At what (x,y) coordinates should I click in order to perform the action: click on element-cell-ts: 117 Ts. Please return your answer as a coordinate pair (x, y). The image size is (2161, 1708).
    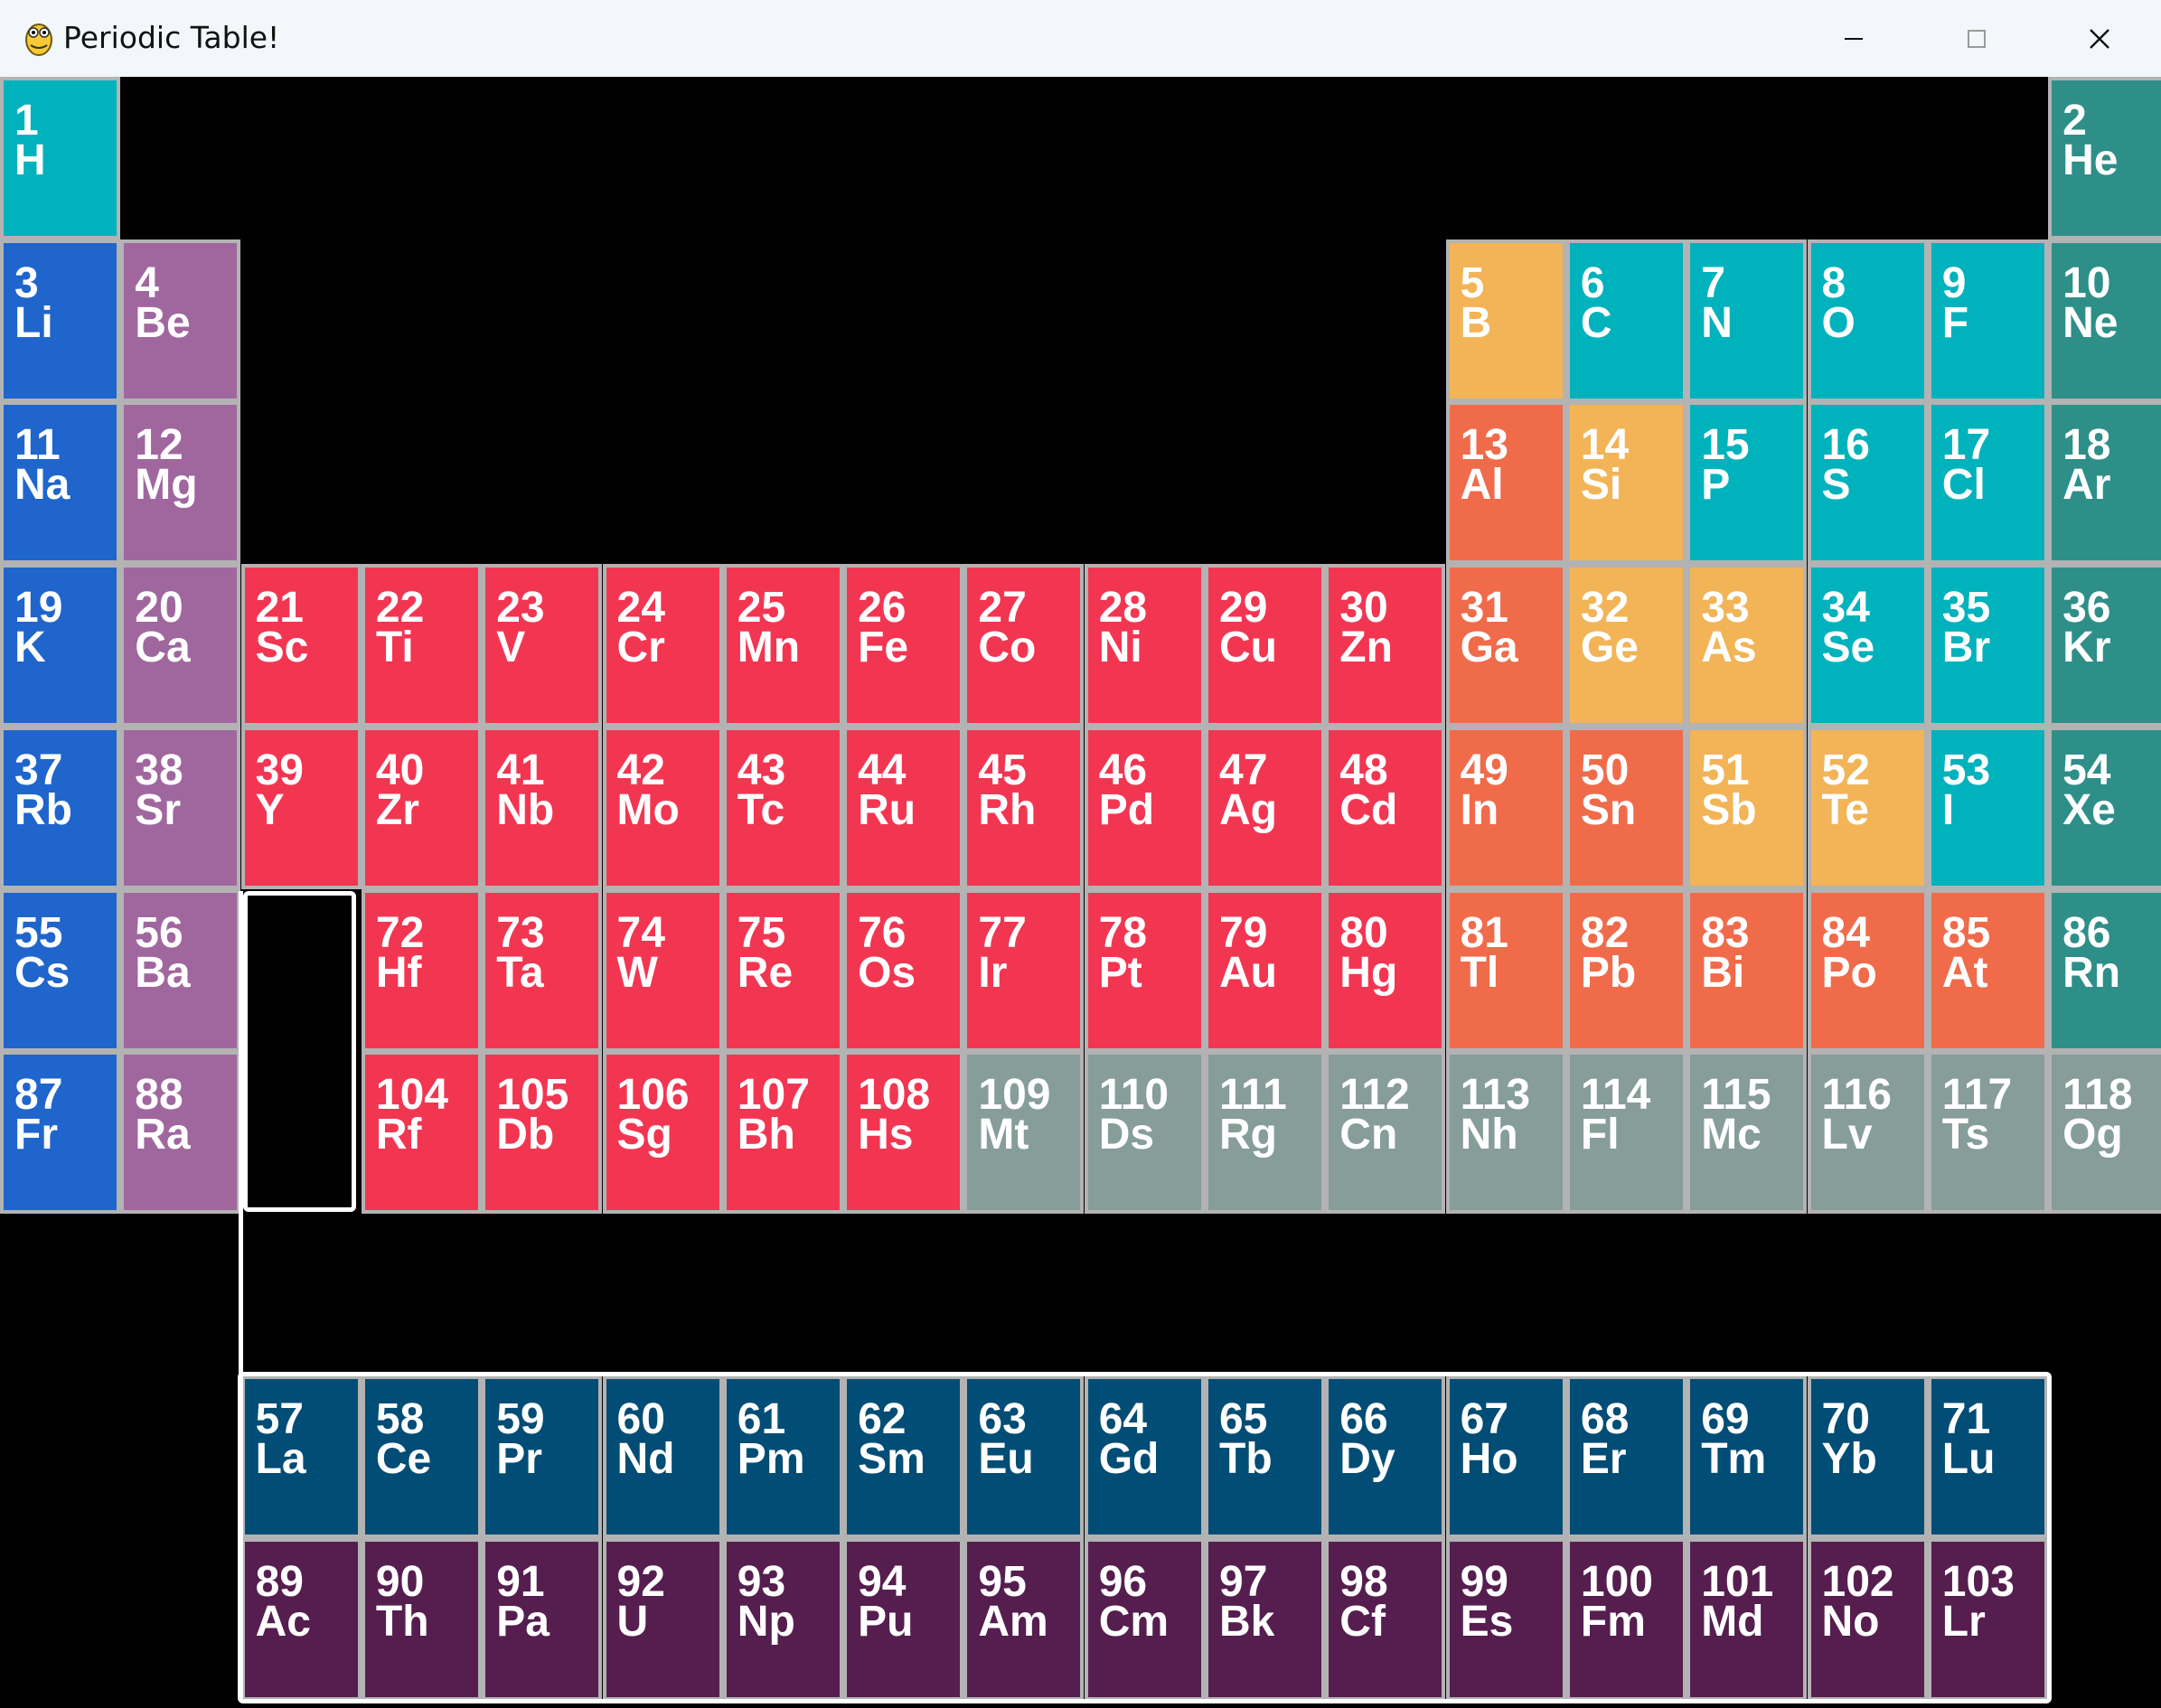
    Looking at the image, I should click on (1987, 1133).